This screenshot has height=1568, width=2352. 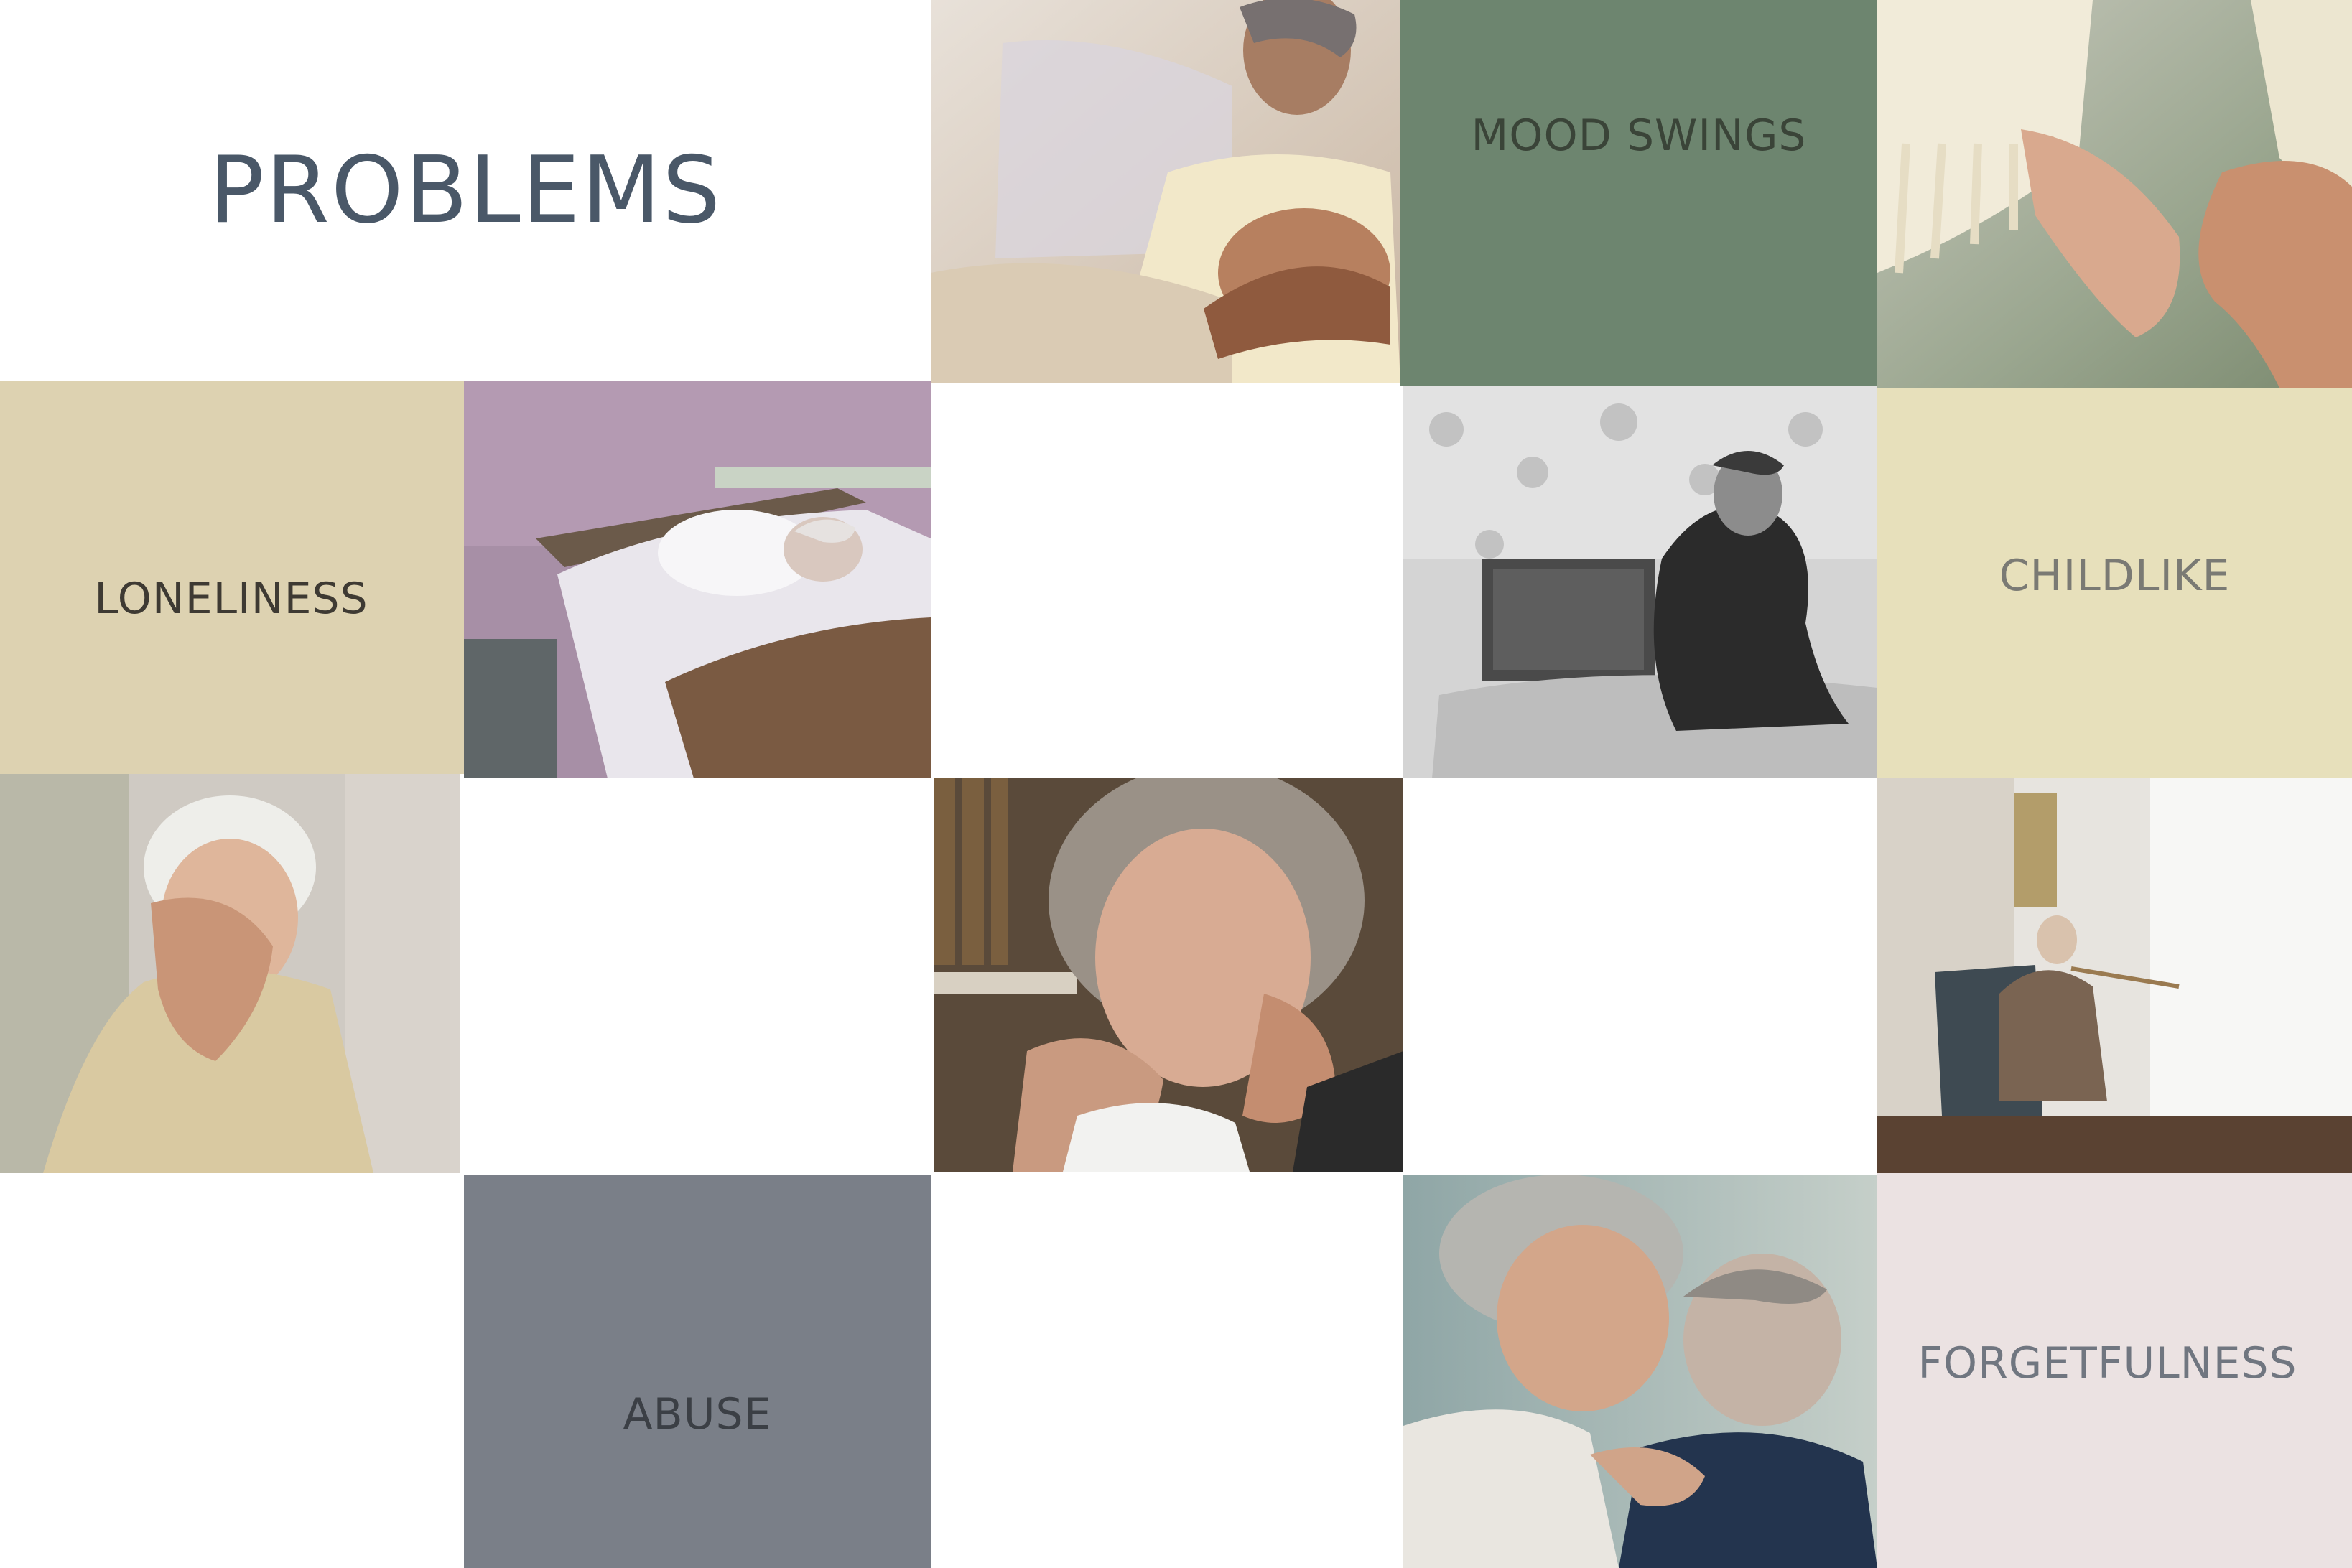 I want to click on page-title: PROBLEMS, so click(x=465, y=190).